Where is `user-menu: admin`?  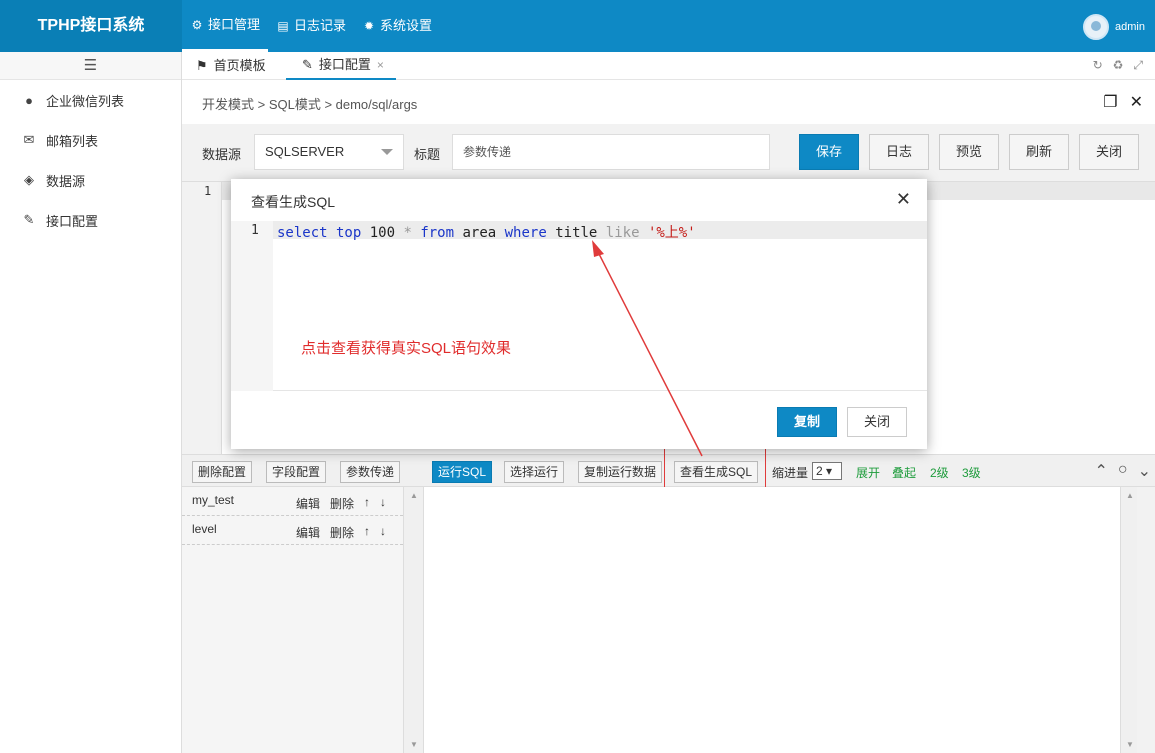 user-menu: admin is located at coordinates (1114, 27).